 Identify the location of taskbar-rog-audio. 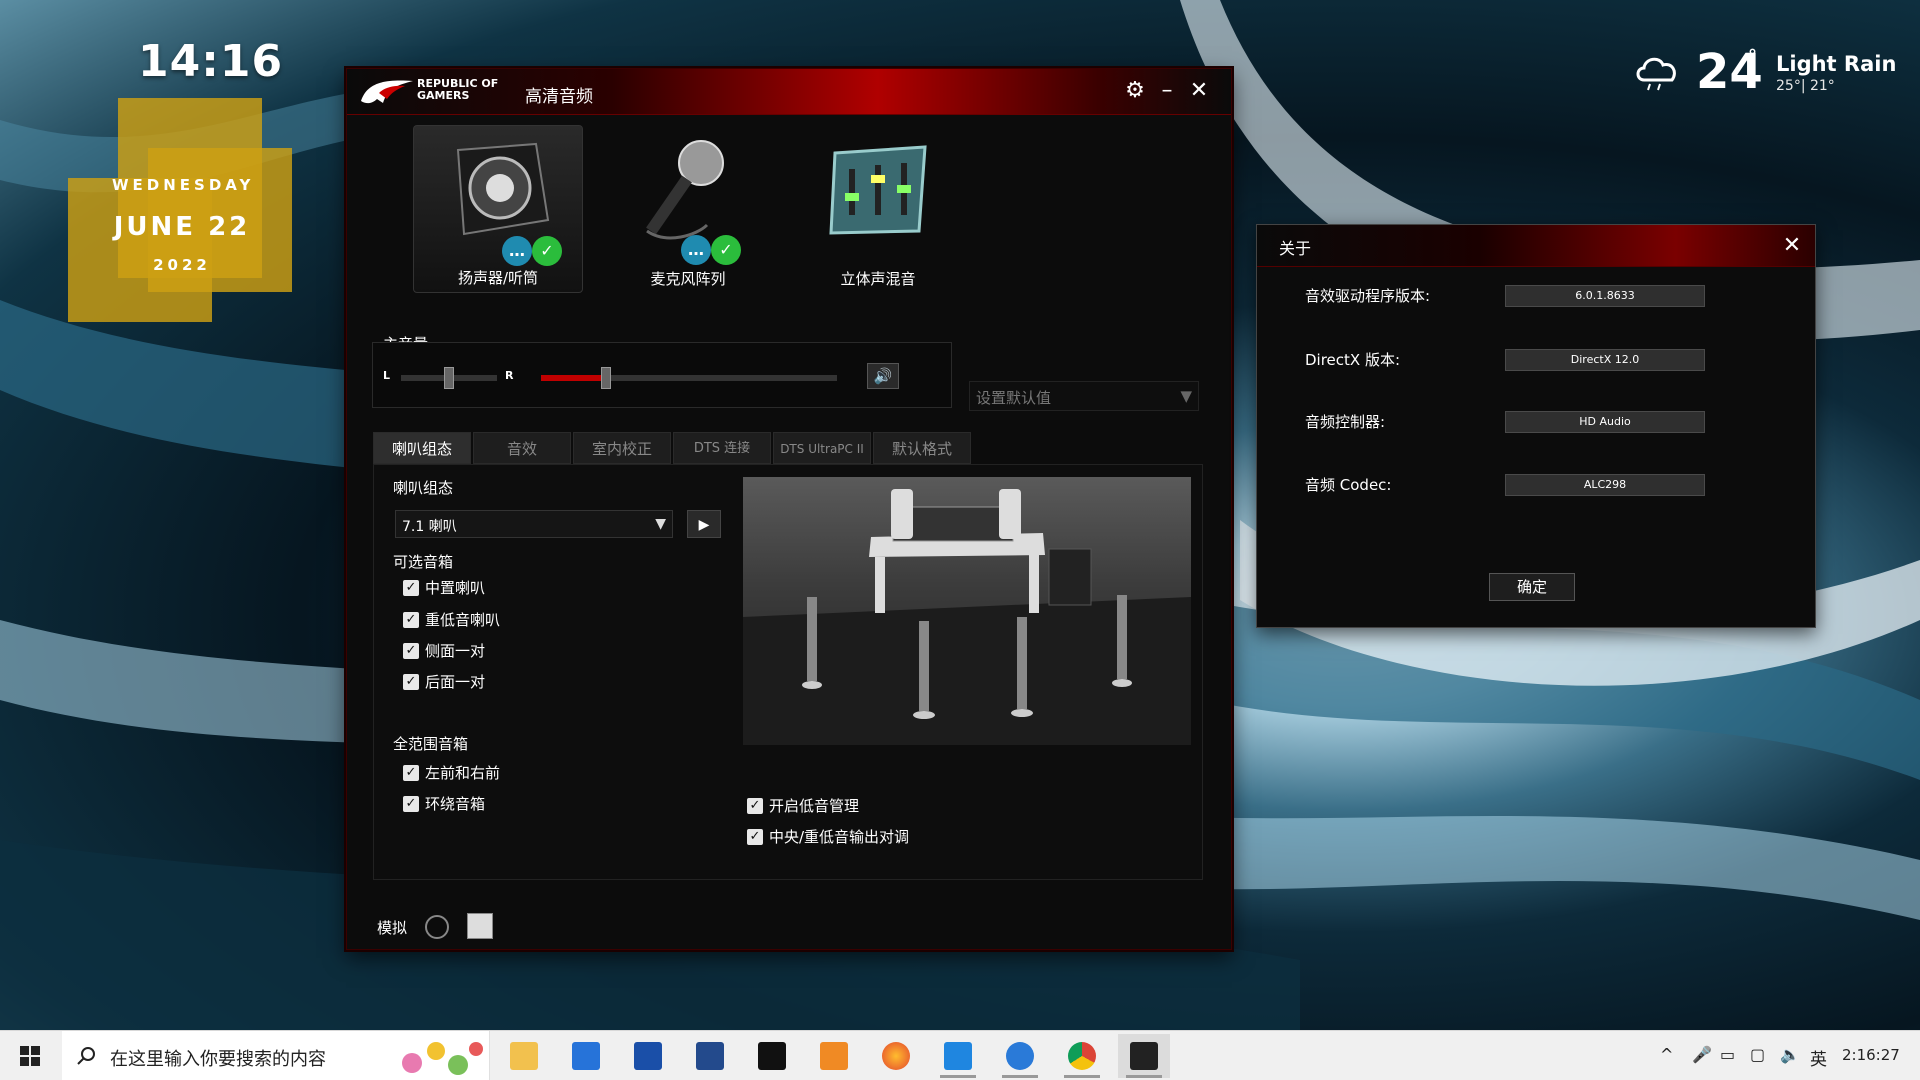
(1144, 1056).